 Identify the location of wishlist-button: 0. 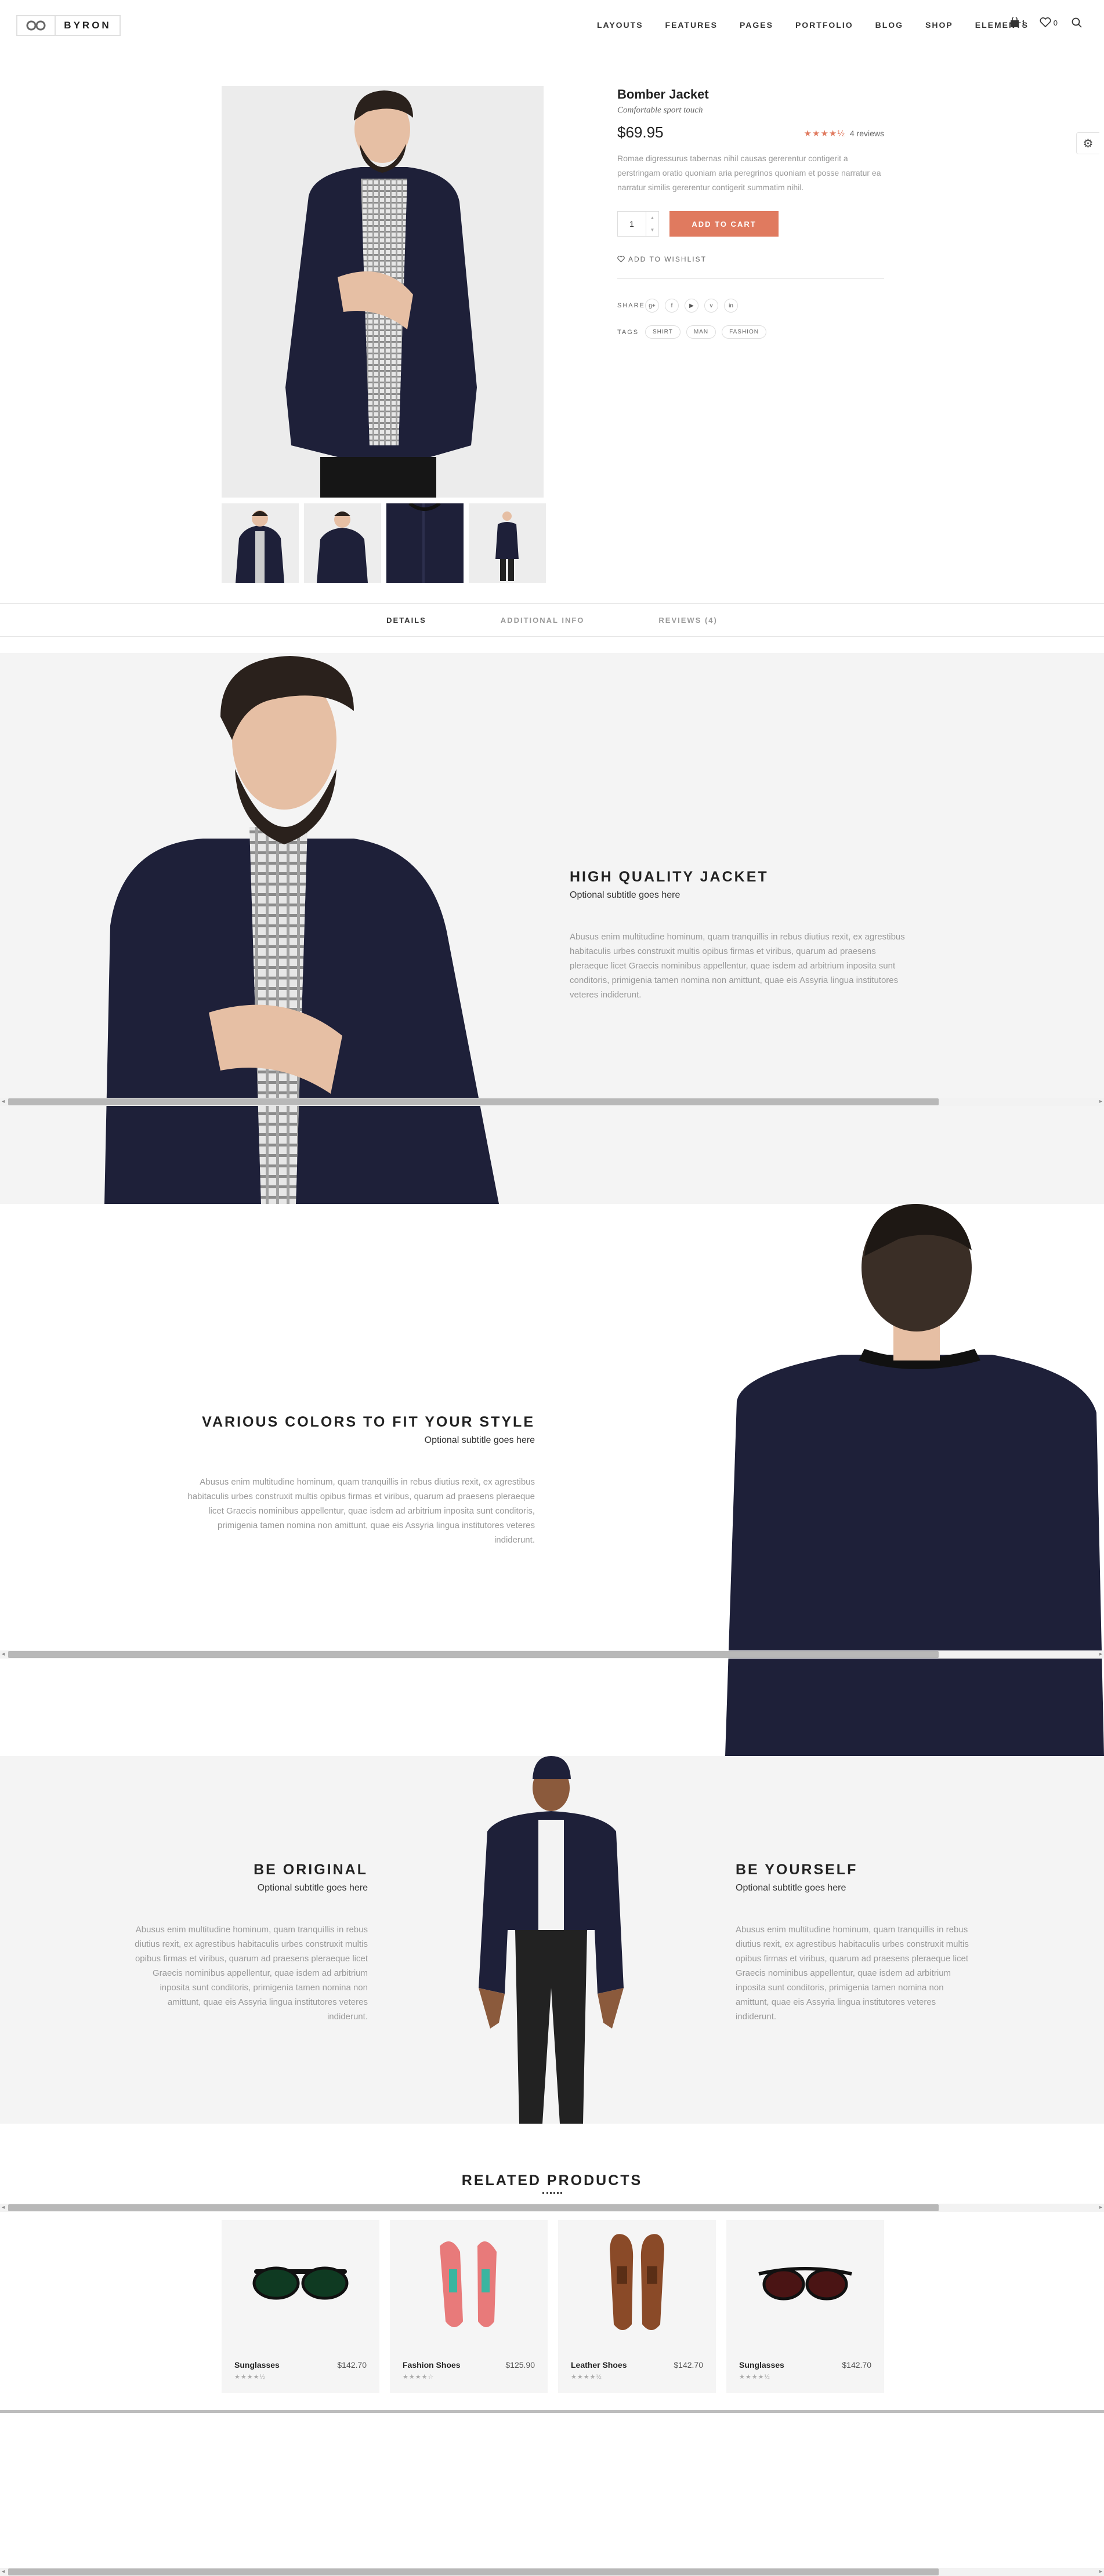
(1049, 22).